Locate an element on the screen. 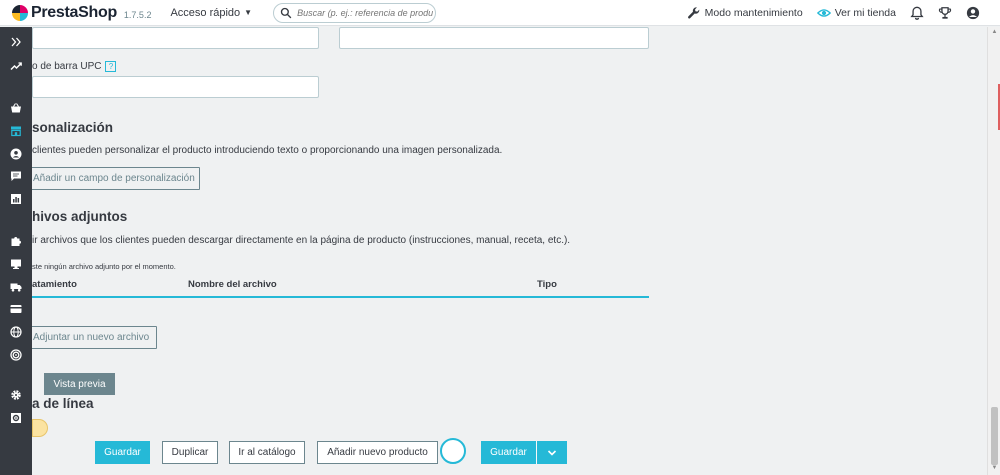 The height and width of the screenshot is (475, 1000). trophy-icon is located at coordinates (945, 12).